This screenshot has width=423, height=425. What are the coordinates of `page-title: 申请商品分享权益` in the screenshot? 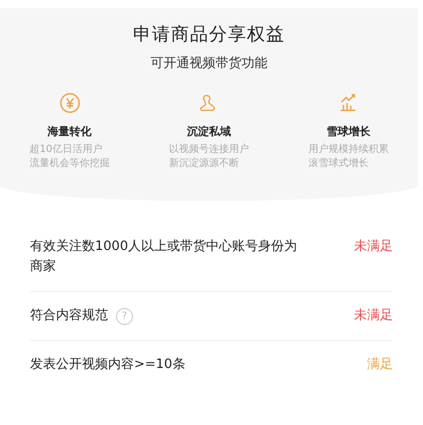 It's located at (209, 34).